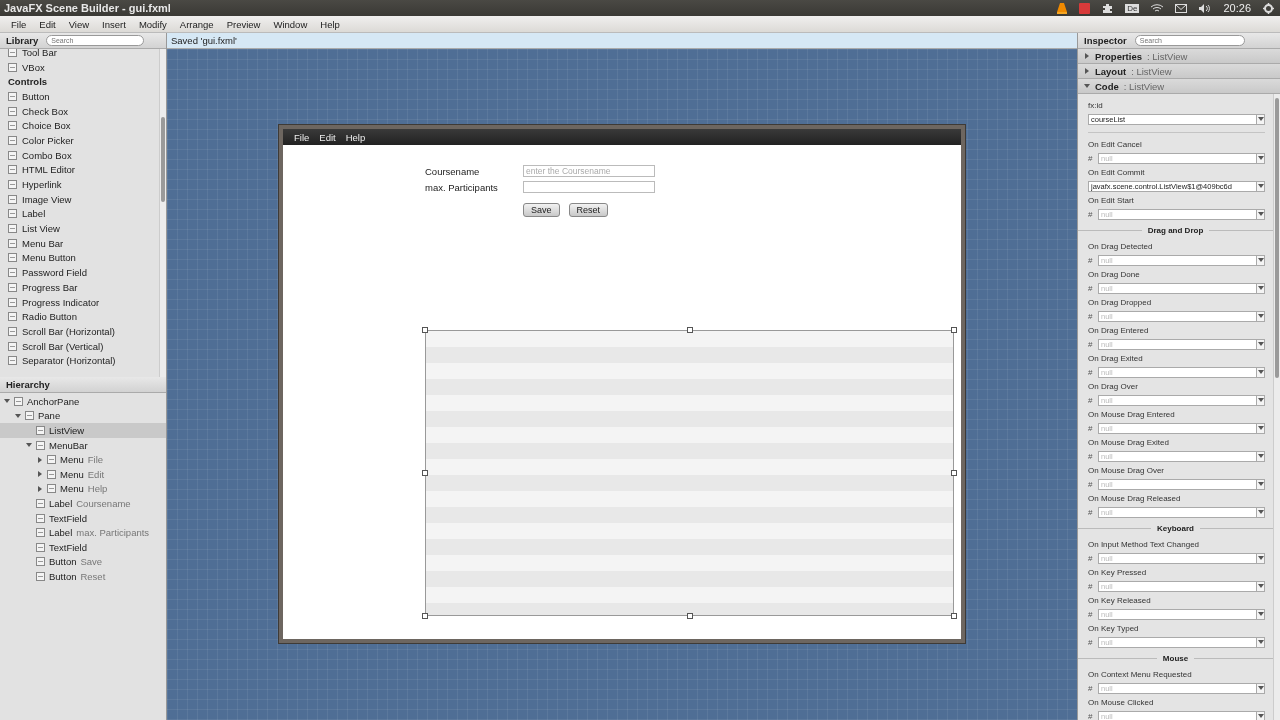 The height and width of the screenshot is (720, 1280). I want to click on library-item: Tool Bar, so click(39, 53).